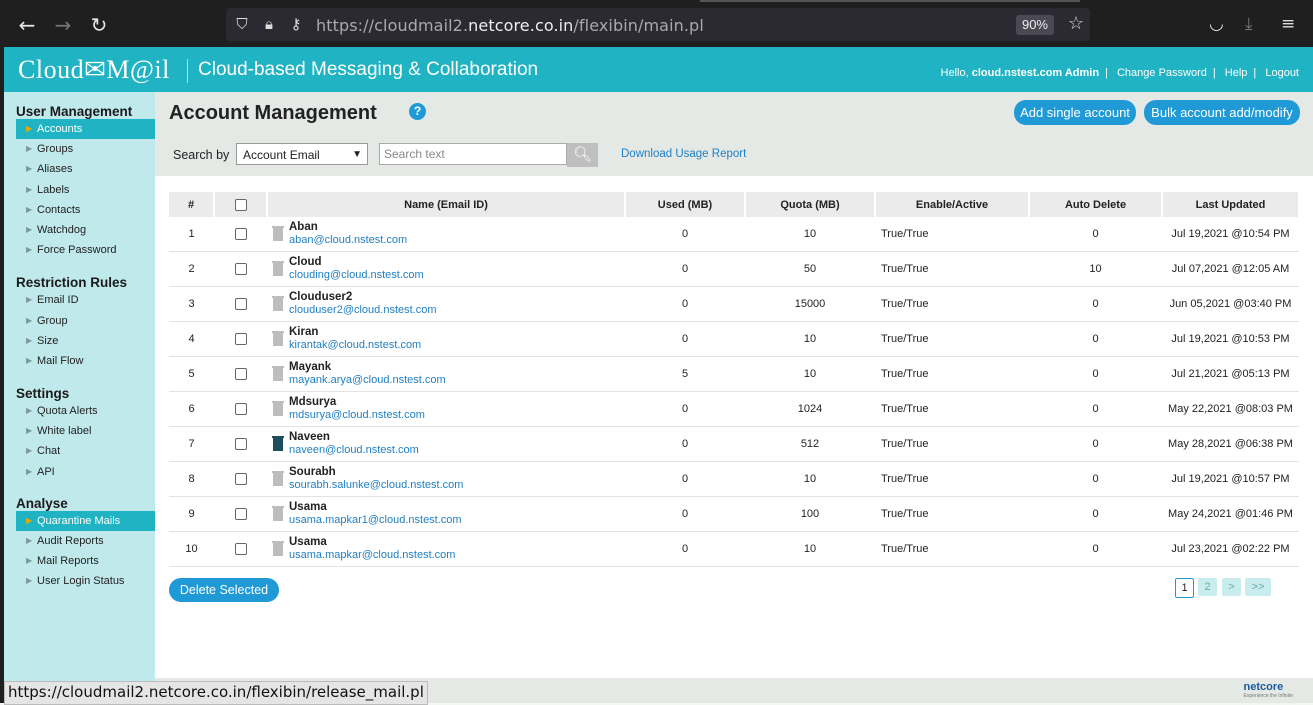 This screenshot has height=705, width=1313. What do you see at coordinates (1162, 73) in the screenshot?
I see `change-password-link: Change Password` at bounding box center [1162, 73].